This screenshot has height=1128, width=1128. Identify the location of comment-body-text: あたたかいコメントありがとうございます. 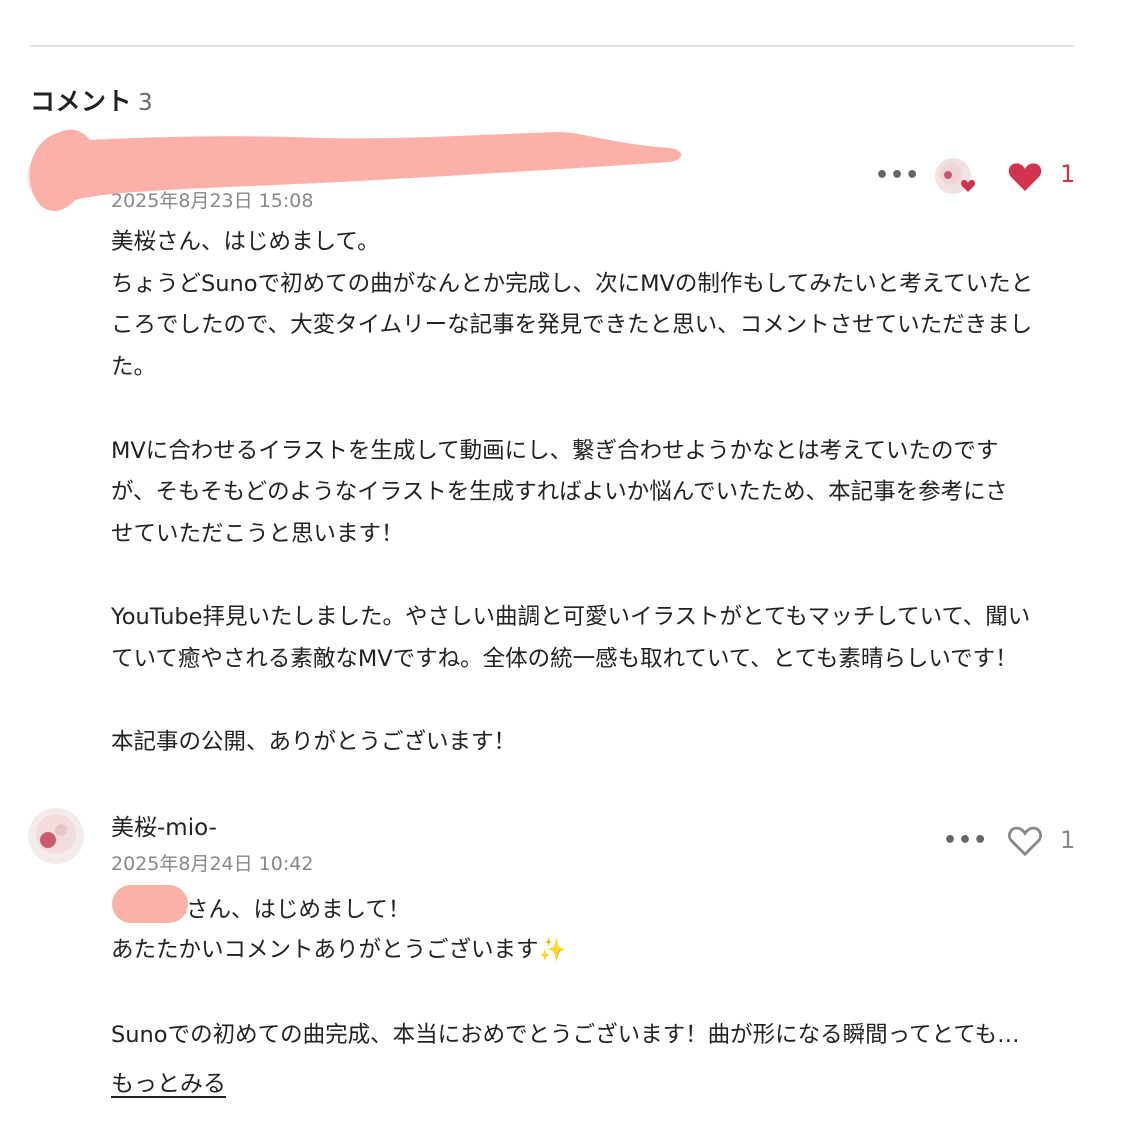
(325, 950).